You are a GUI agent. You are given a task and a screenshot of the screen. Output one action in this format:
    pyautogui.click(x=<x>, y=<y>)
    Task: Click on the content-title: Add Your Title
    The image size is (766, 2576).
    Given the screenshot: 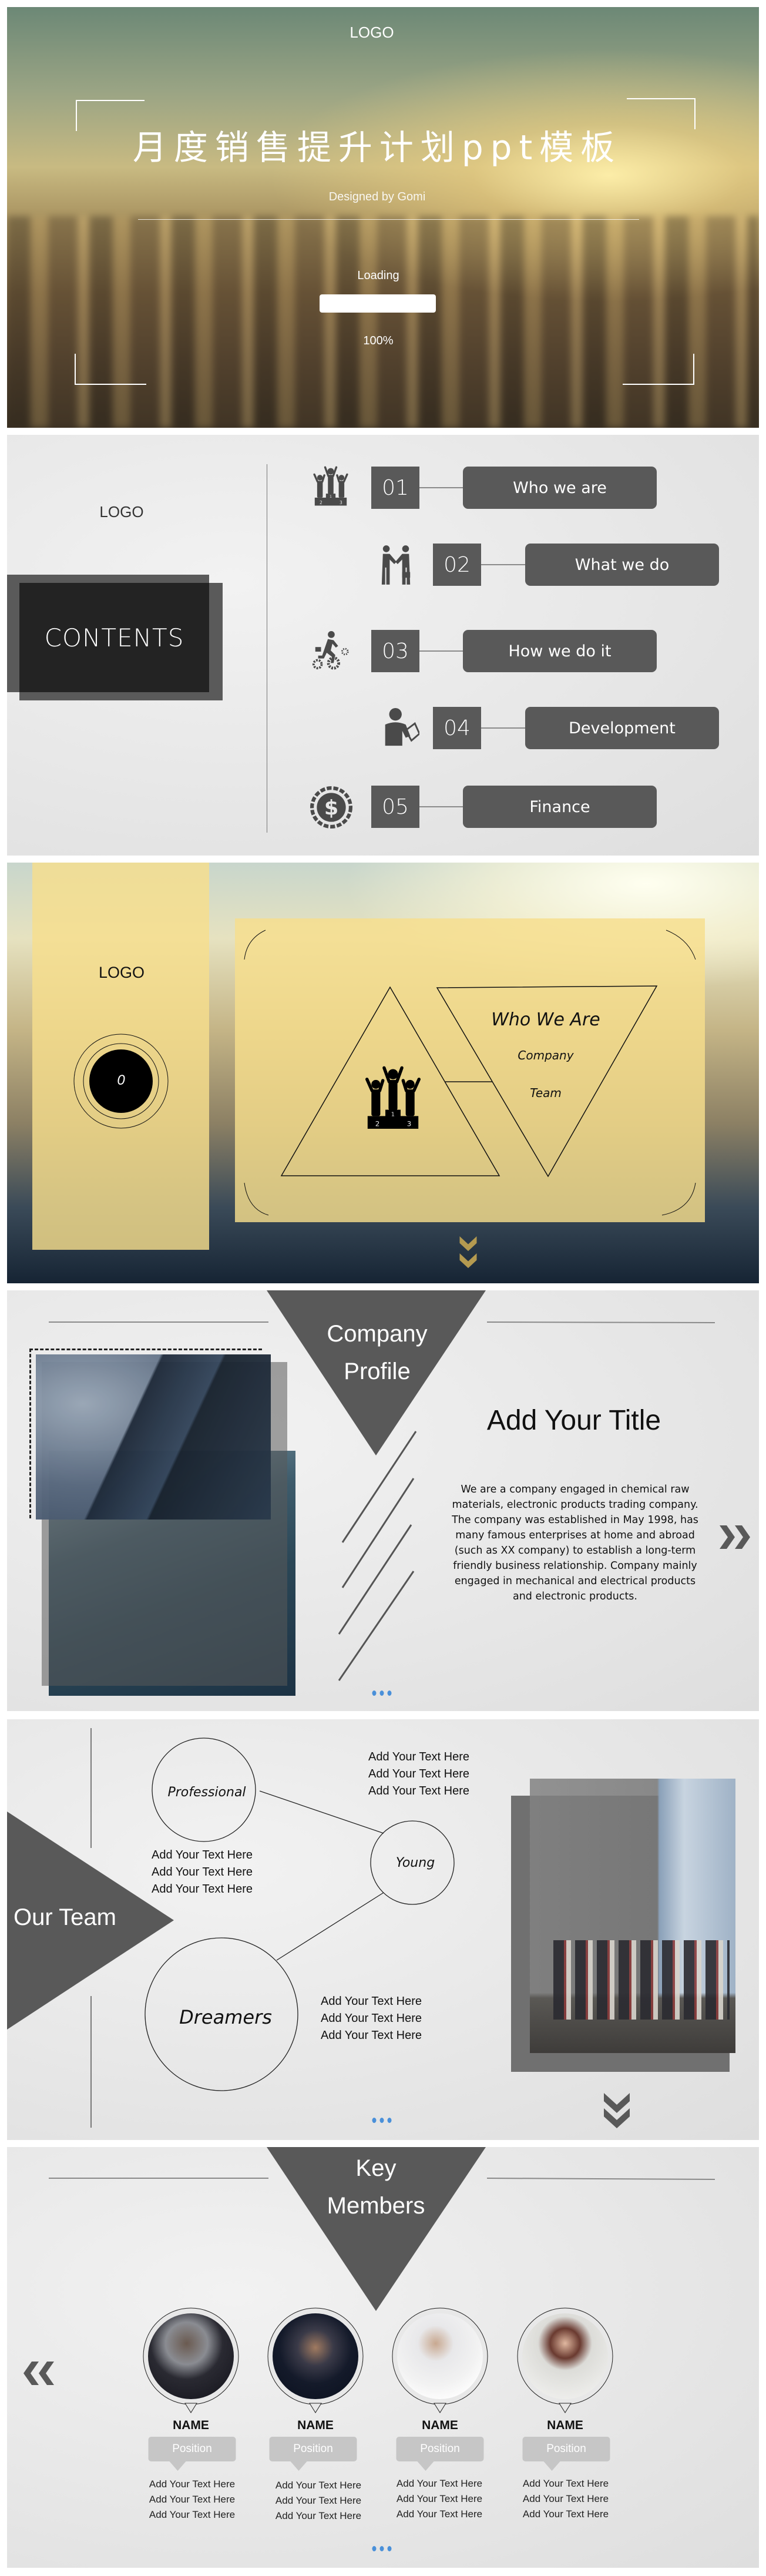 What is the action you would take?
    pyautogui.click(x=574, y=1421)
    